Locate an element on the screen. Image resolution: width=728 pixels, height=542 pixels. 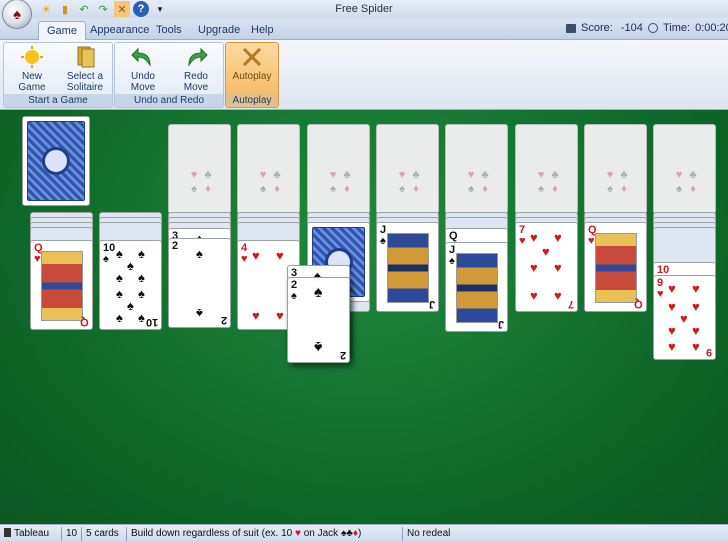
status-hint-mid: on Jack is located at coordinates (321, 533).